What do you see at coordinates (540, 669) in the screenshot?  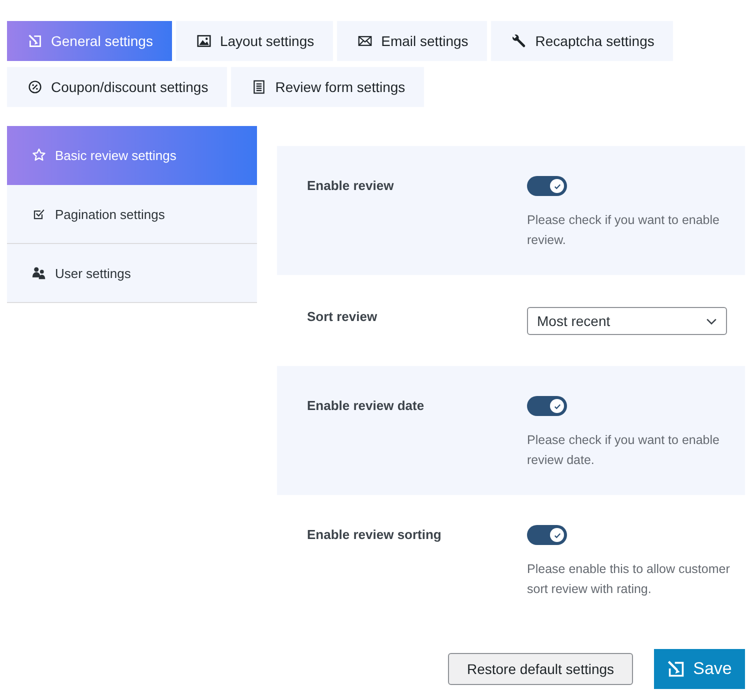 I see `restore-defaults-button: Restore default settings` at bounding box center [540, 669].